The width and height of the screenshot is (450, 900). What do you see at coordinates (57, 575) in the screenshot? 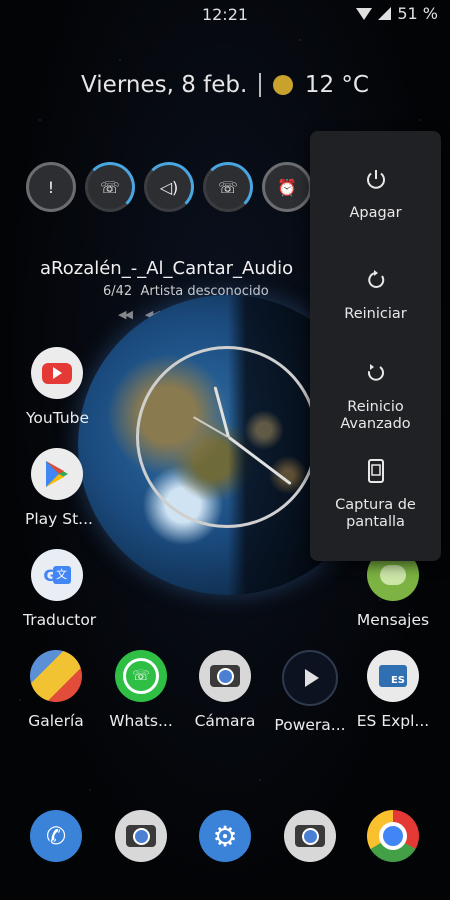
I see `translate-icon: G文` at bounding box center [57, 575].